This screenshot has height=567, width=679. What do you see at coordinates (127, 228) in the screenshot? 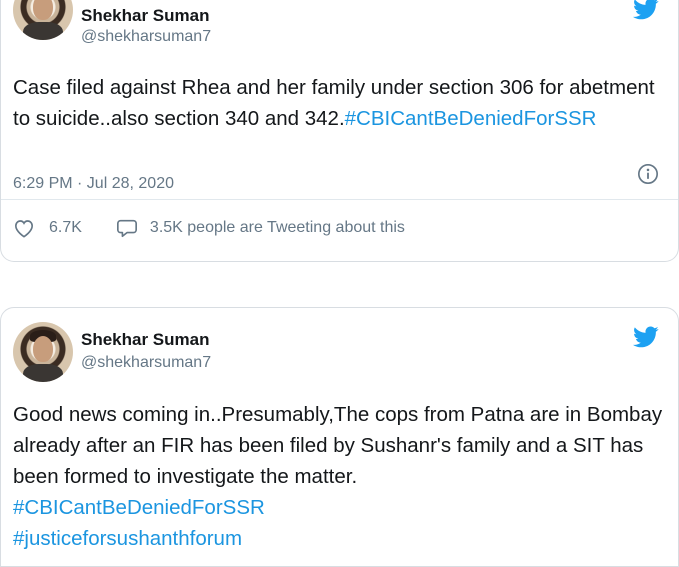
I see `speech-bubble-icon` at bounding box center [127, 228].